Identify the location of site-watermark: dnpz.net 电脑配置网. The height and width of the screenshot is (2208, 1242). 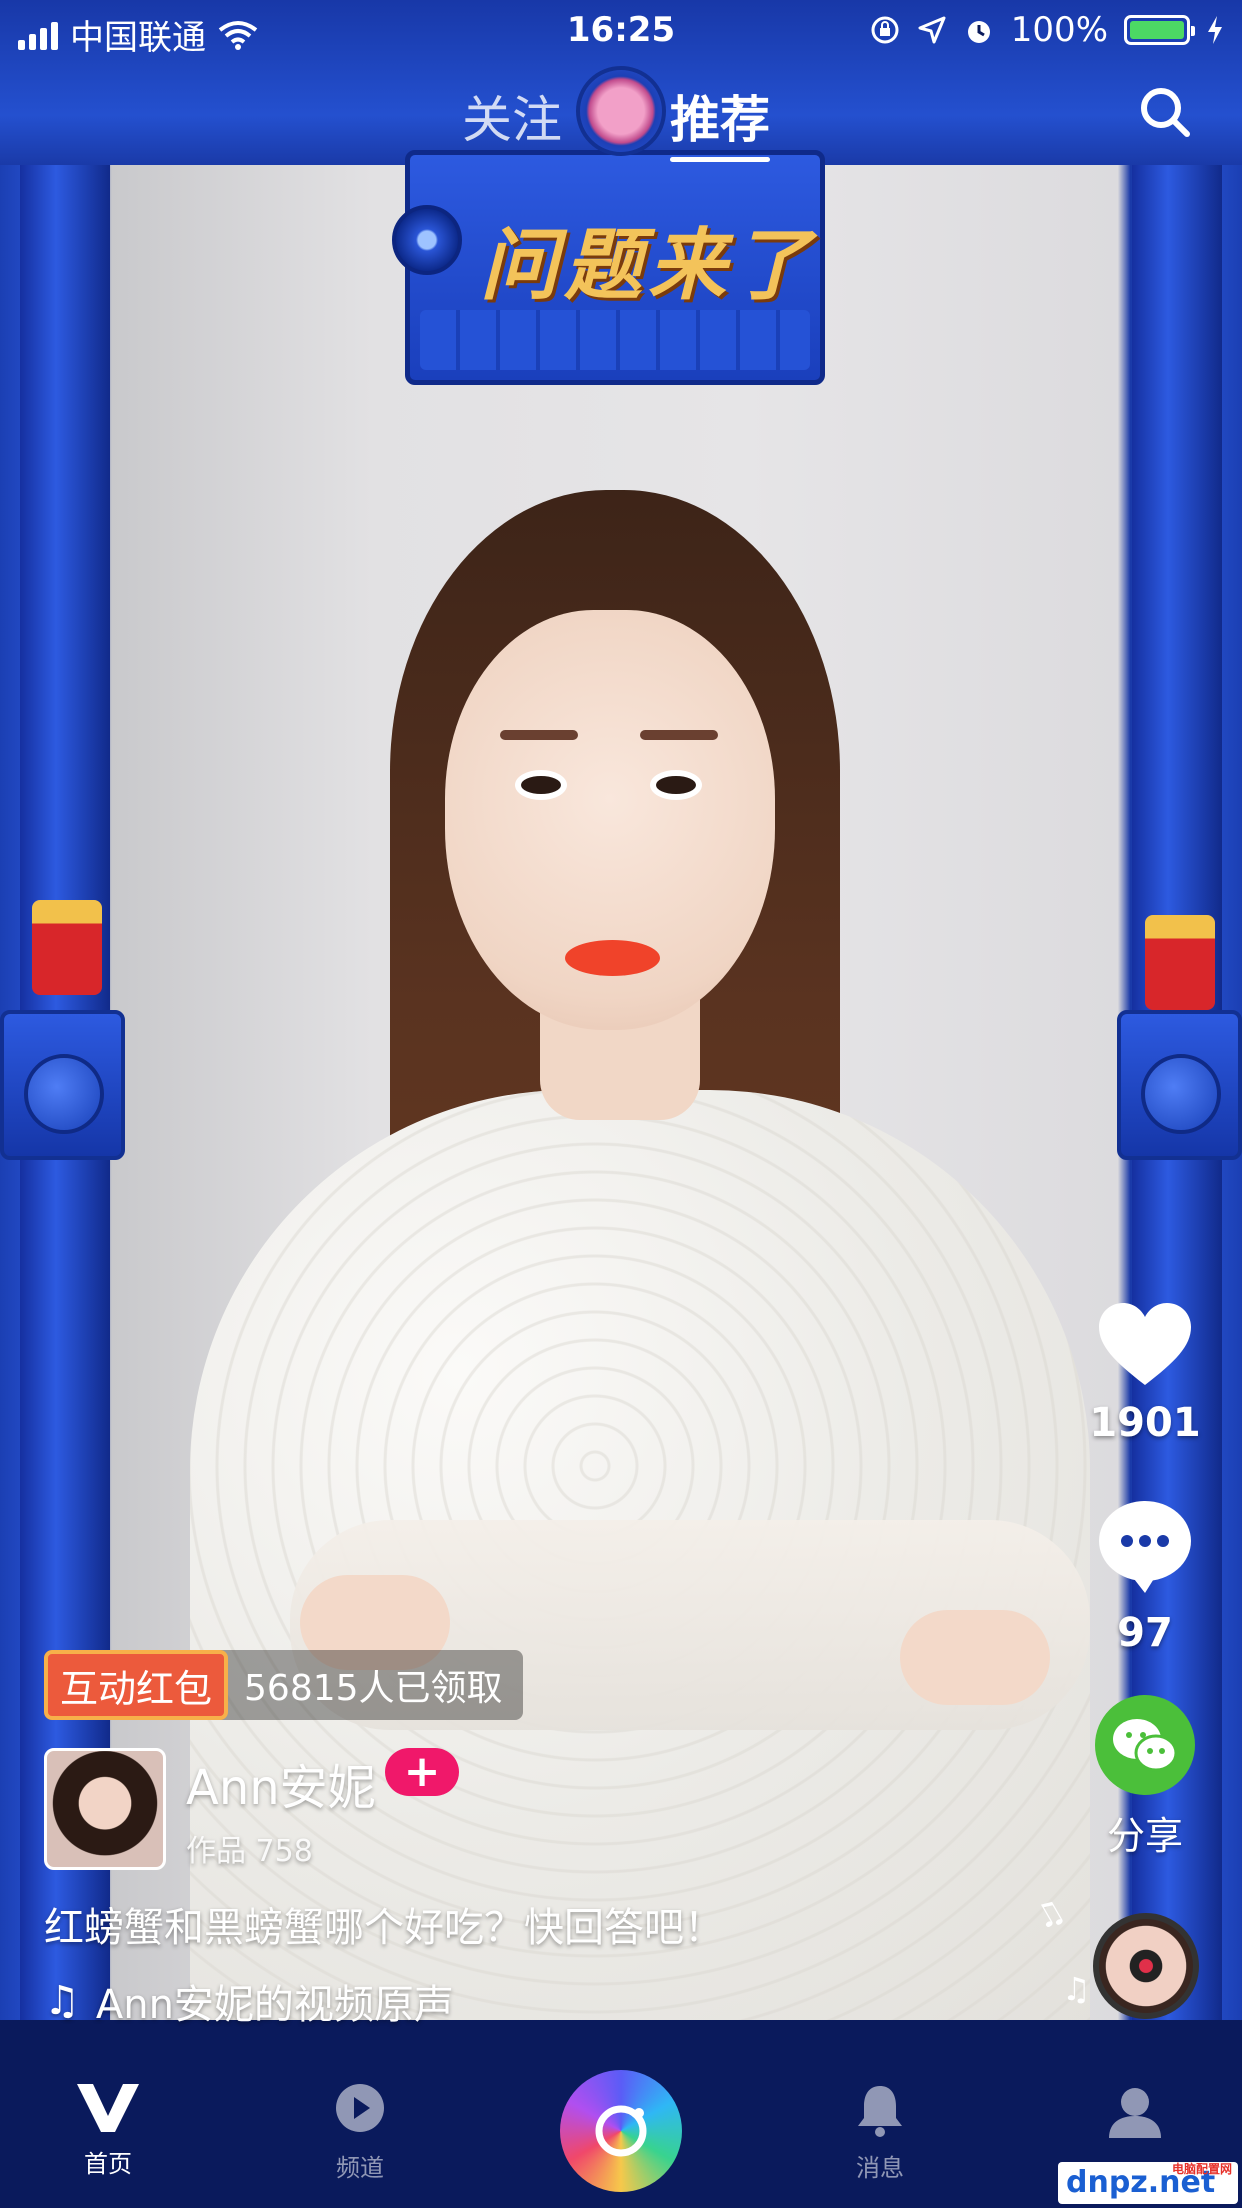
(1148, 2183).